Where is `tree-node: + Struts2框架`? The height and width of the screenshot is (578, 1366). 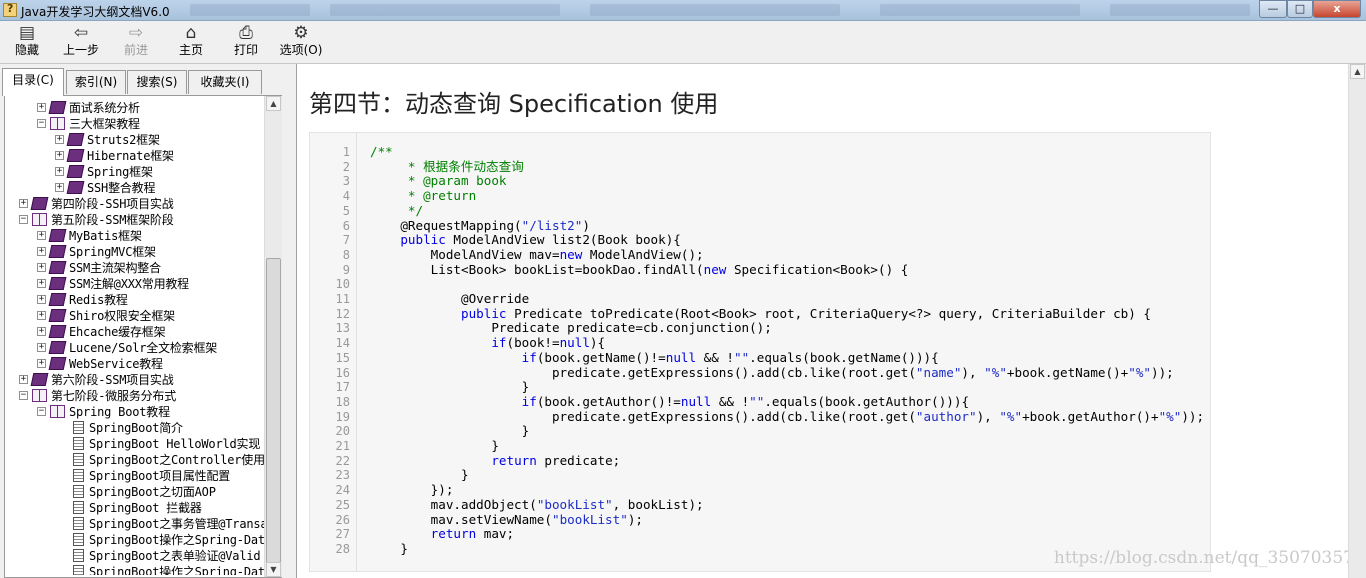
tree-node: + Struts2框架 is located at coordinates (137, 140).